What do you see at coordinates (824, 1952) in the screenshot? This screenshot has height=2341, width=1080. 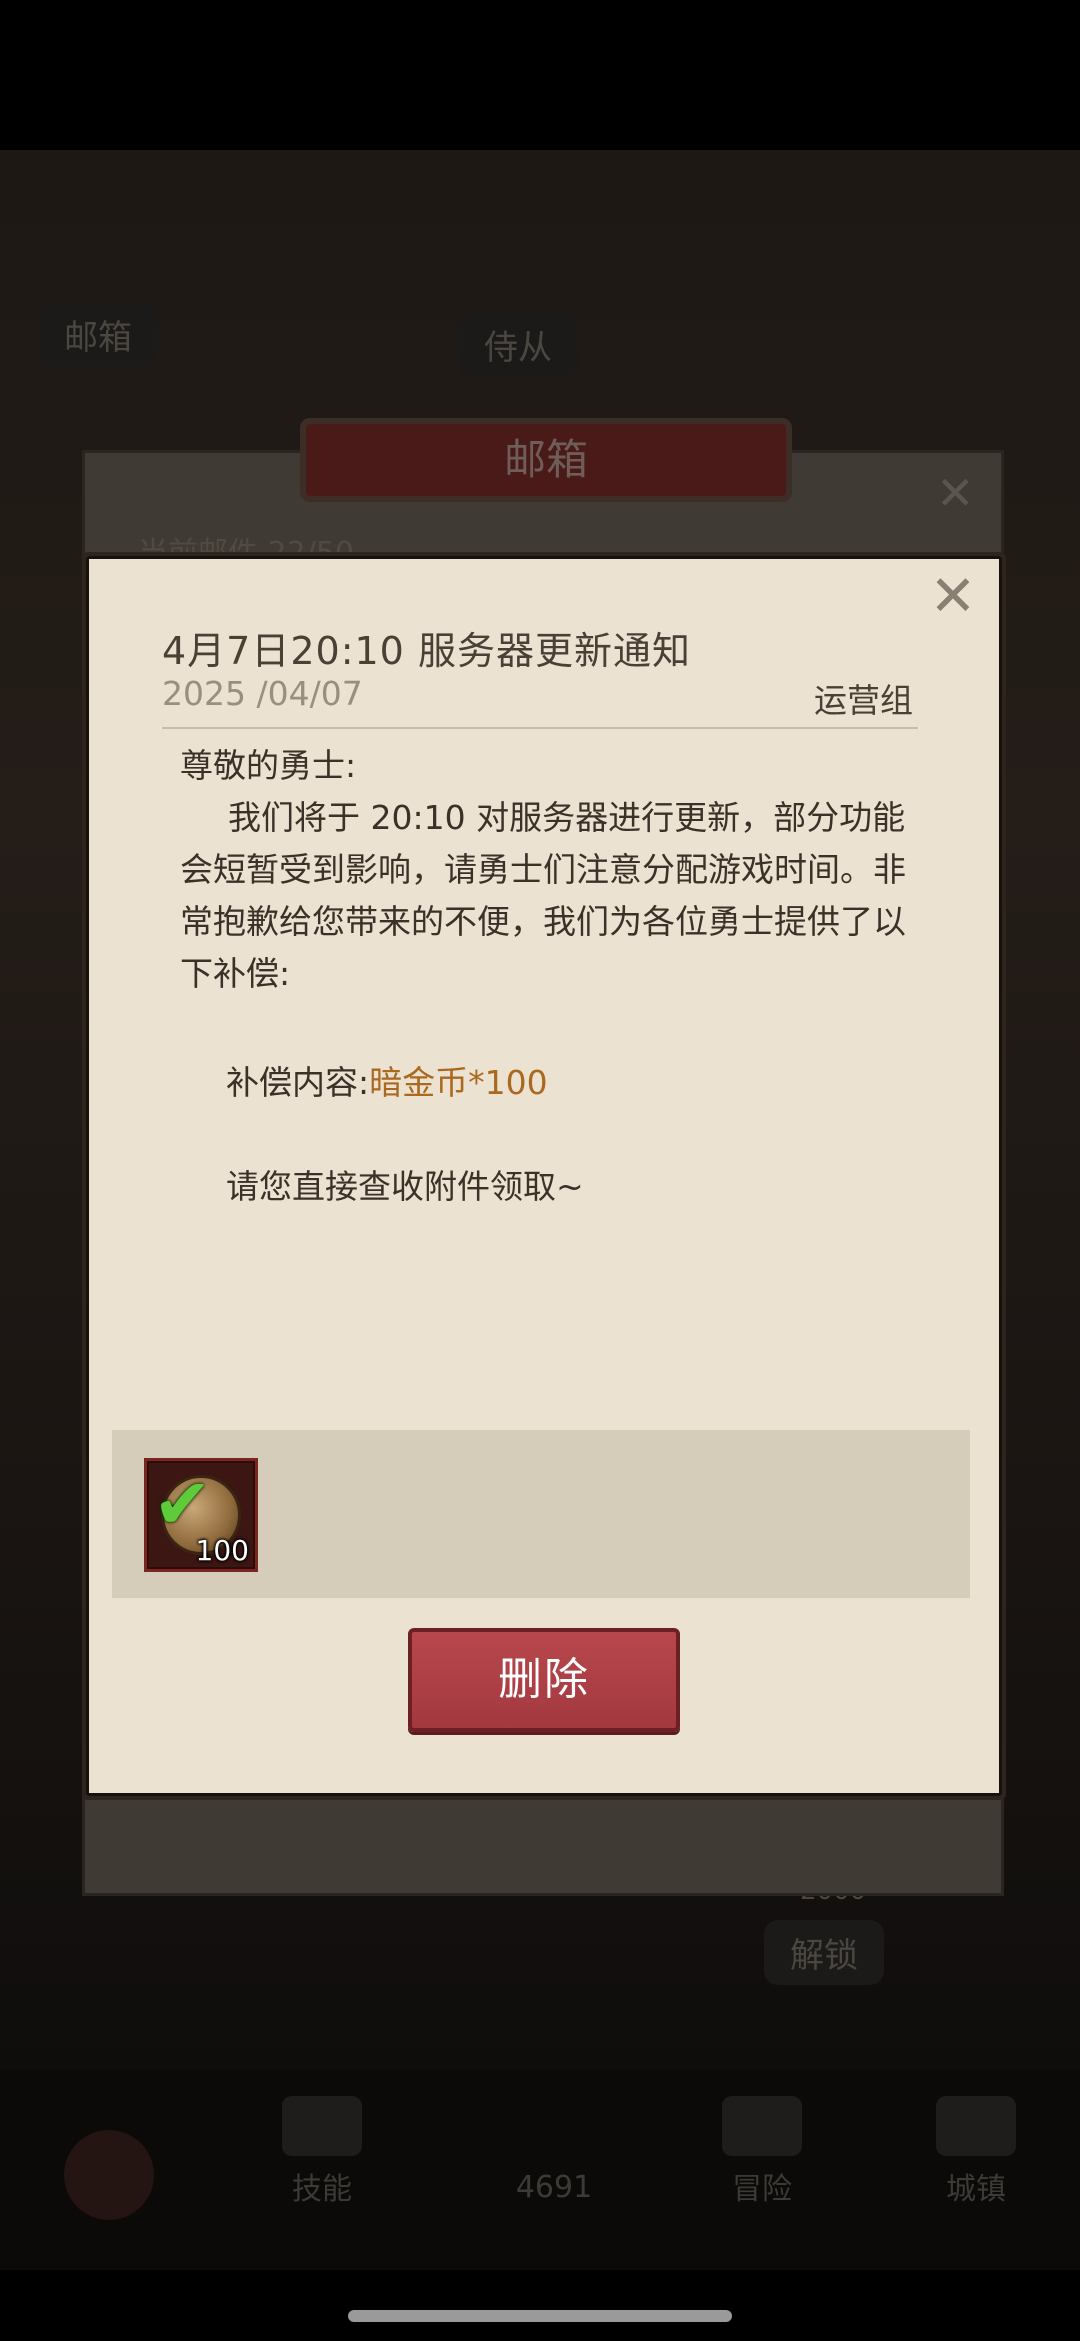 I see `background-unlock-chip: 解锁` at bounding box center [824, 1952].